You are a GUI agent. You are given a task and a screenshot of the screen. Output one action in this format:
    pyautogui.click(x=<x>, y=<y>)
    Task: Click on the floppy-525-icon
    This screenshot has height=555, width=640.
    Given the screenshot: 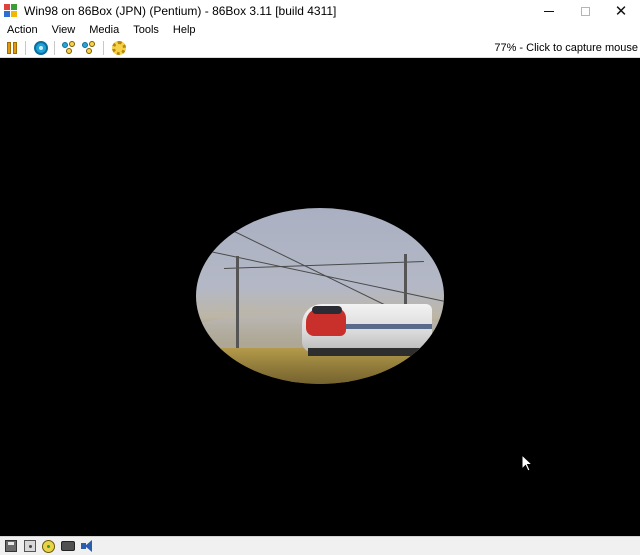 What is the action you would take?
    pyautogui.click(x=10, y=546)
    